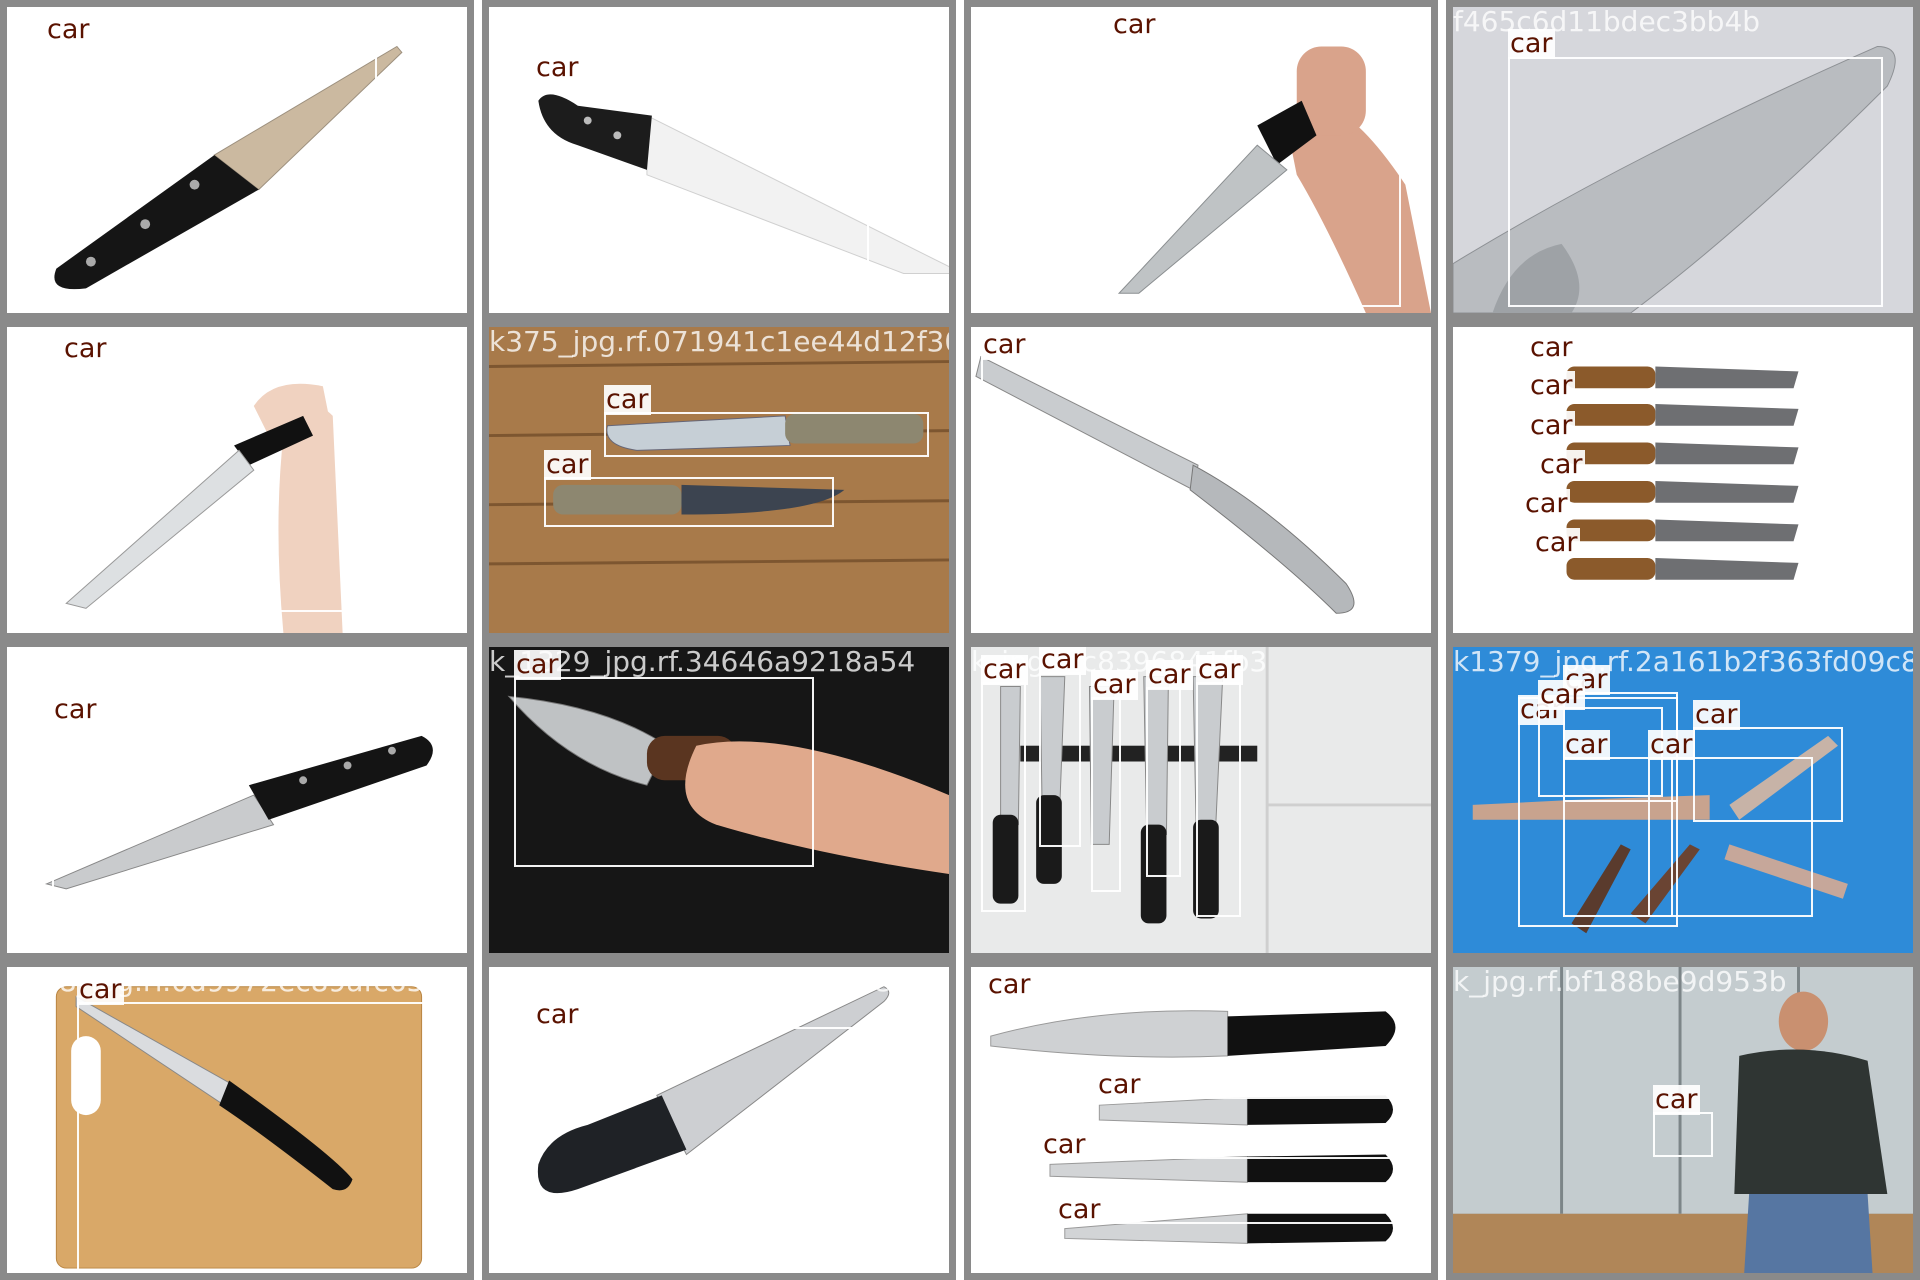  I want to click on image-tile: k418_jpg.rf.0d9972ec89afc650db car, so click(237, 1120).